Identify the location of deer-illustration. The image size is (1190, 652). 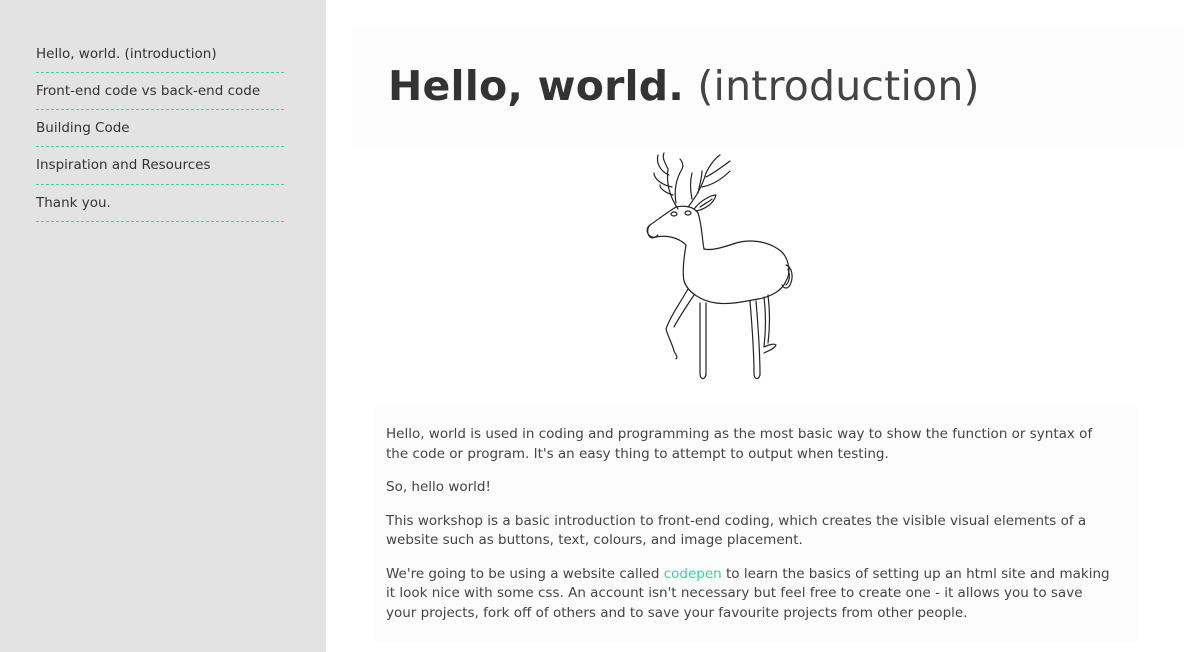
(719, 266).